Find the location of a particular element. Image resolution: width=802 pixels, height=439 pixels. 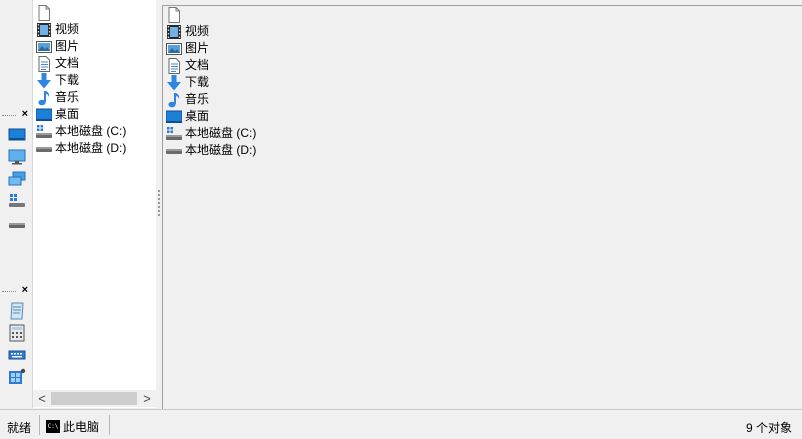

file-item-label: 下载 is located at coordinates (197, 82).